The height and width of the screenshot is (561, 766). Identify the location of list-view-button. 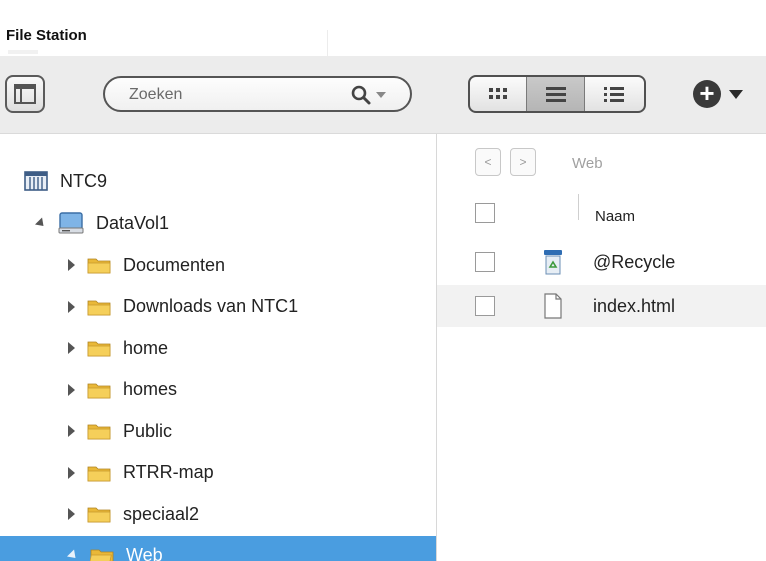
(556, 94).